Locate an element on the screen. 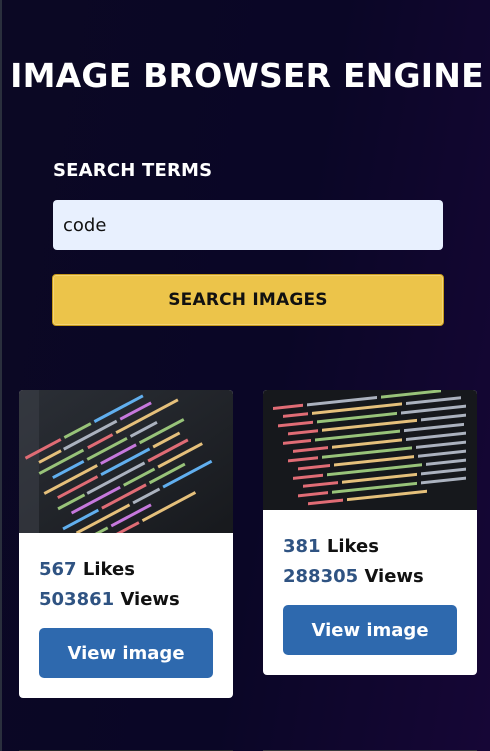 The height and width of the screenshot is (751, 490). views-count: 288305 Views is located at coordinates (353, 576).